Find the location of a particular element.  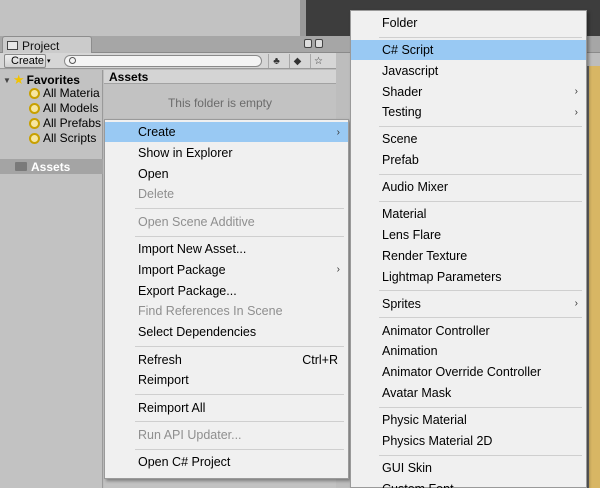

menu-item-avatar-mask: Avatar Mask is located at coordinates (468, 393).